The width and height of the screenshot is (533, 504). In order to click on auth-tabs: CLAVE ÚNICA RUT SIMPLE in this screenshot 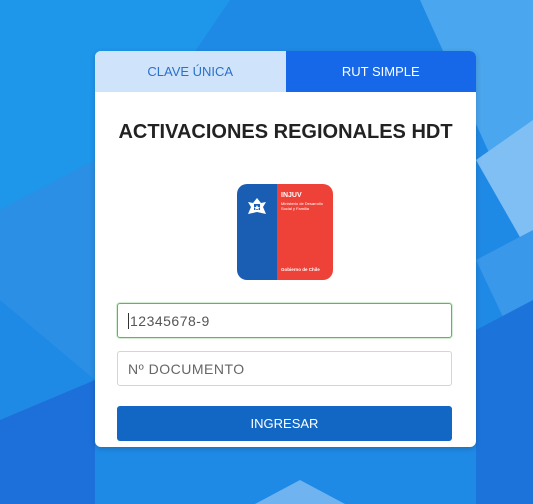, I will do `click(285, 71)`.